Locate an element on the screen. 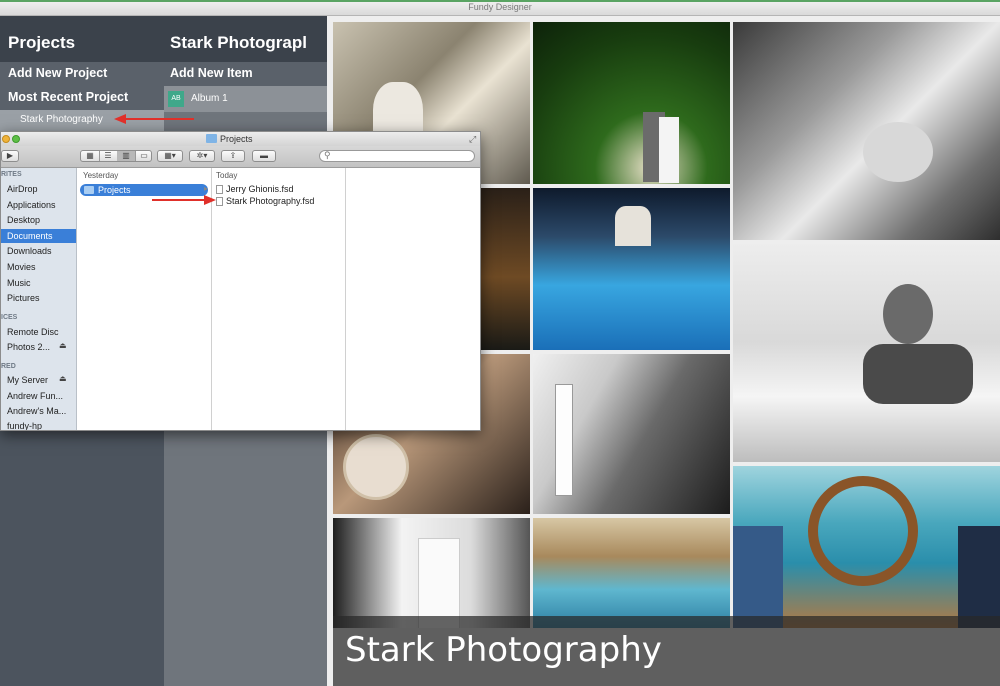  annotation-overlay is located at coordinates (165, 159).